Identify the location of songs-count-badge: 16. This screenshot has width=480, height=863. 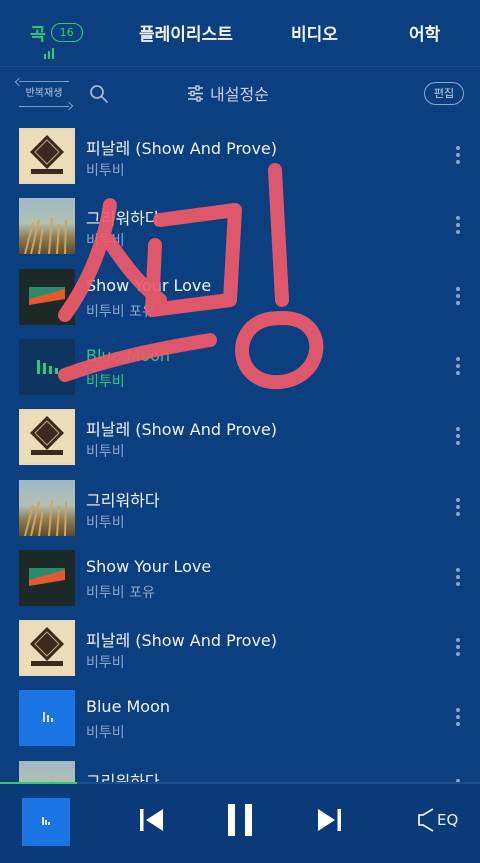
(66, 32).